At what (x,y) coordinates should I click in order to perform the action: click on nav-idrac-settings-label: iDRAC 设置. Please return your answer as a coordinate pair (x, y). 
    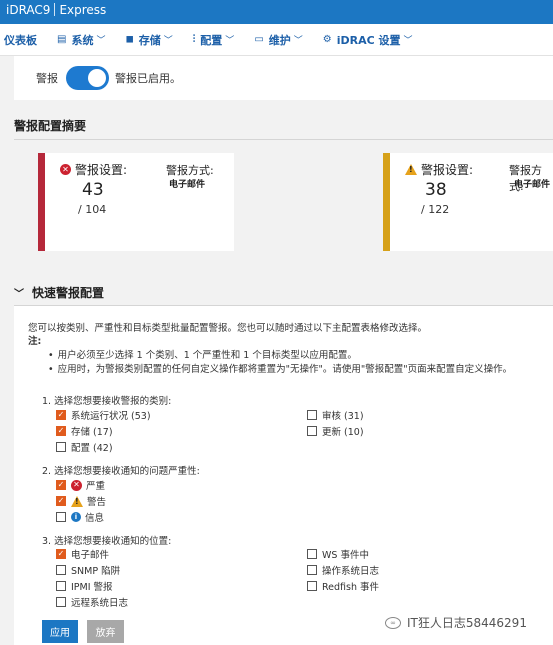
    Looking at the image, I should click on (368, 40).